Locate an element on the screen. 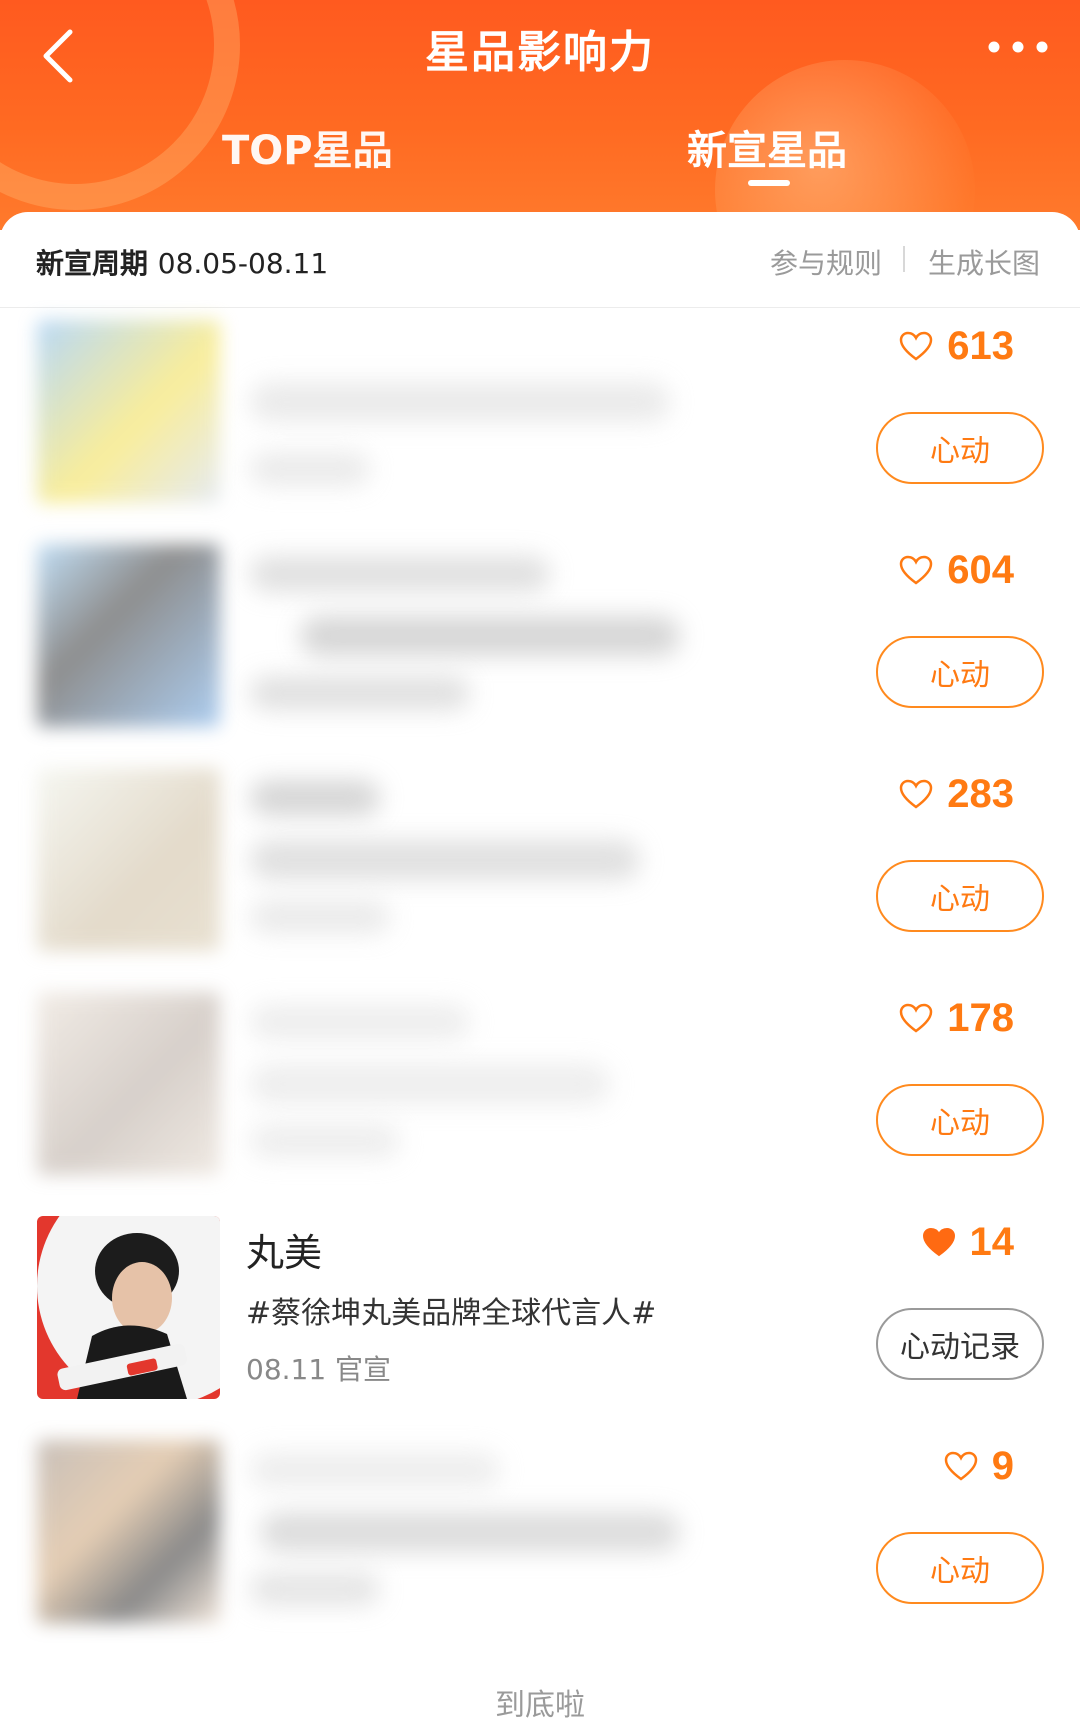 This screenshot has width=1080, height=1731. heart-filled-icon is located at coordinates (938, 1242).